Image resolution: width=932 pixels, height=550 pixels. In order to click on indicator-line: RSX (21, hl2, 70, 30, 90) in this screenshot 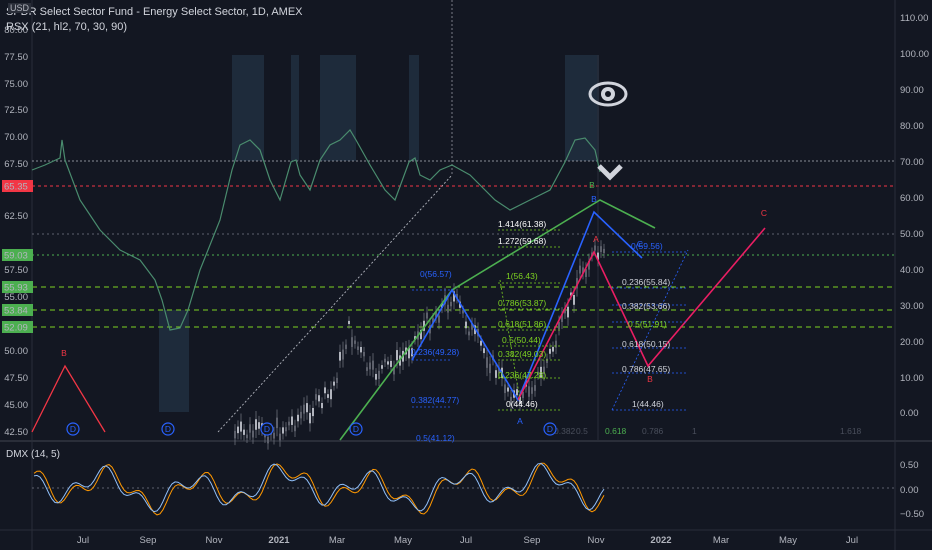, I will do `click(66, 27)`.